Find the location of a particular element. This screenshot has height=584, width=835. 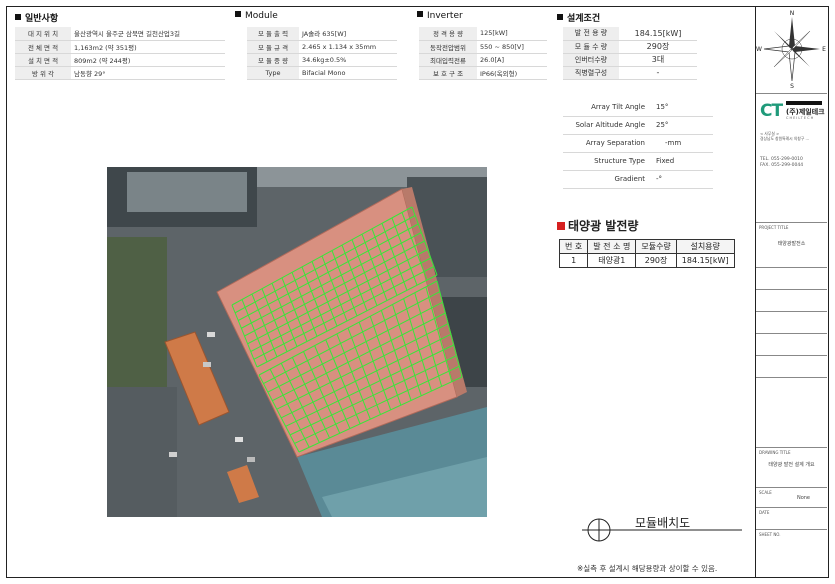

table-row: 동작전압범위 550 ~ 850[V] is located at coordinates (483, 47).